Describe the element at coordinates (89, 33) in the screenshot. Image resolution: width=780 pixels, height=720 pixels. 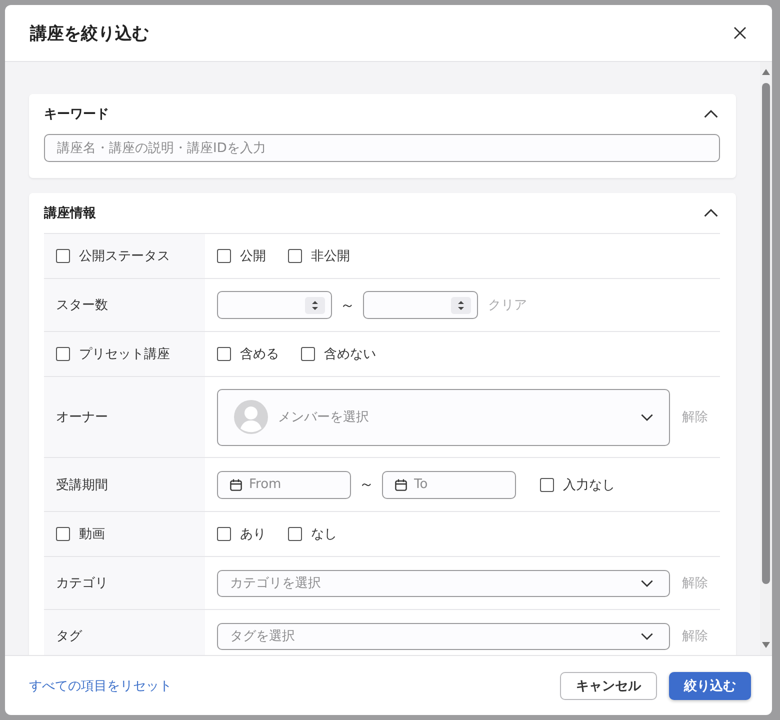
I see `dialog-title: 講座を絞り込む` at that location.